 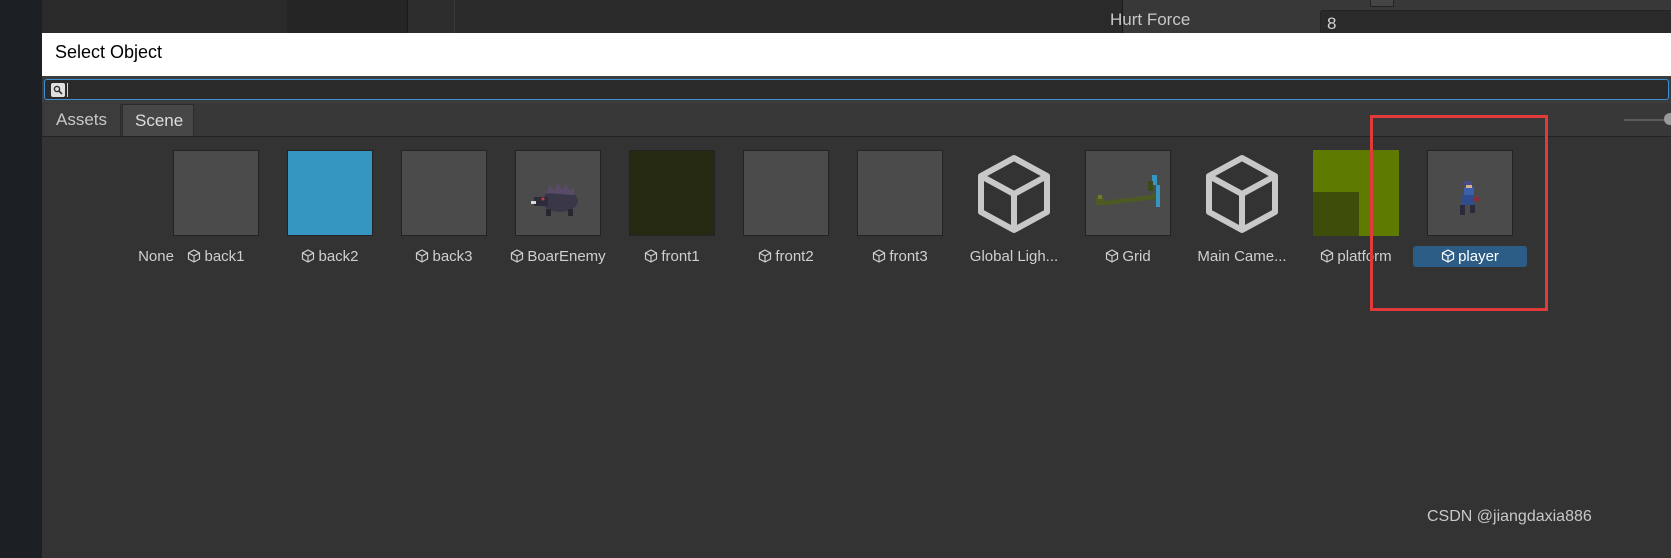 I want to click on search-bar, so click(x=856, y=89).